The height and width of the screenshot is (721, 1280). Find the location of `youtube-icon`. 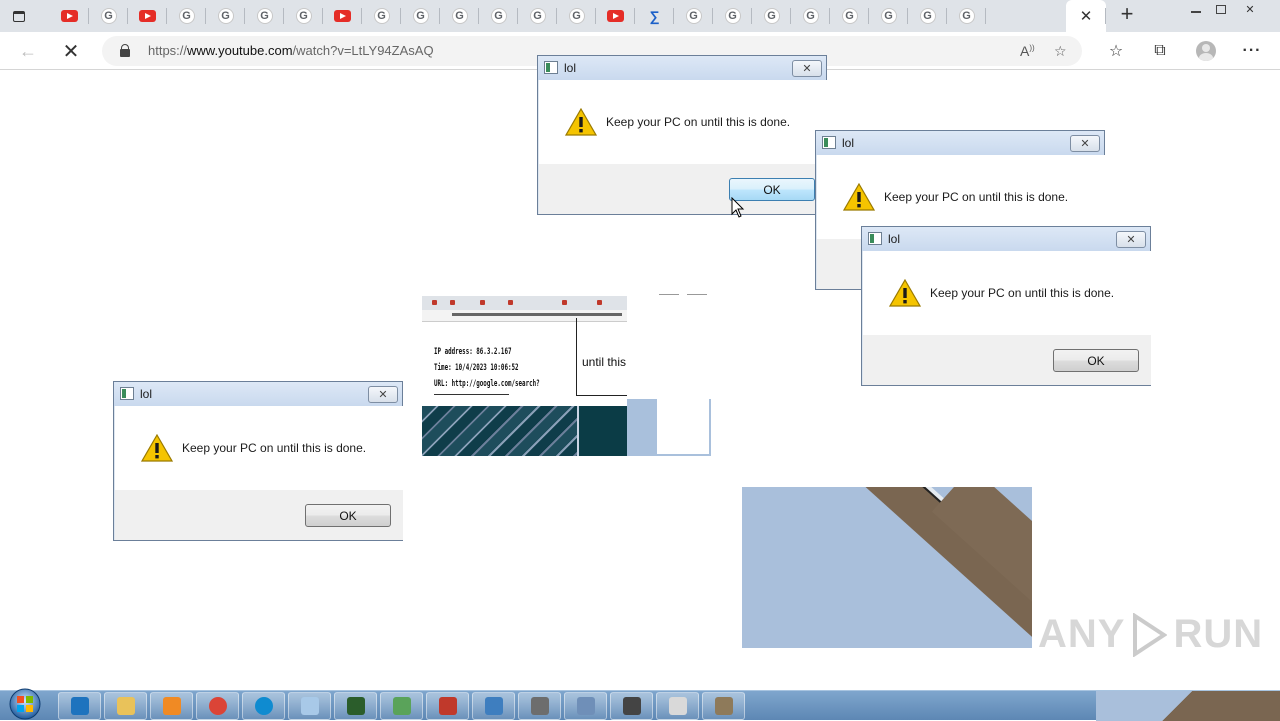

youtube-icon is located at coordinates (69, 16).